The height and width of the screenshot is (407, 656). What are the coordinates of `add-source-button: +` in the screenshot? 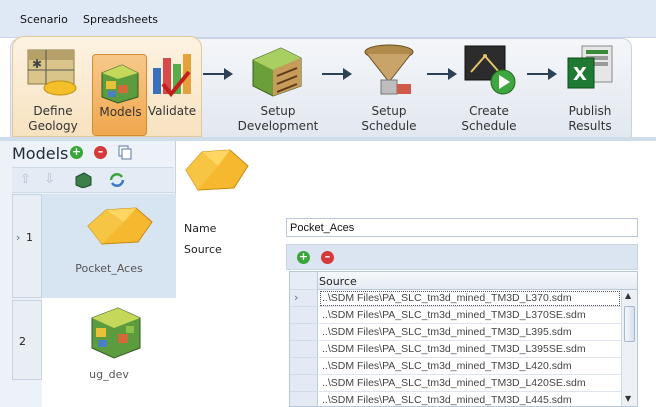 It's located at (303, 257).